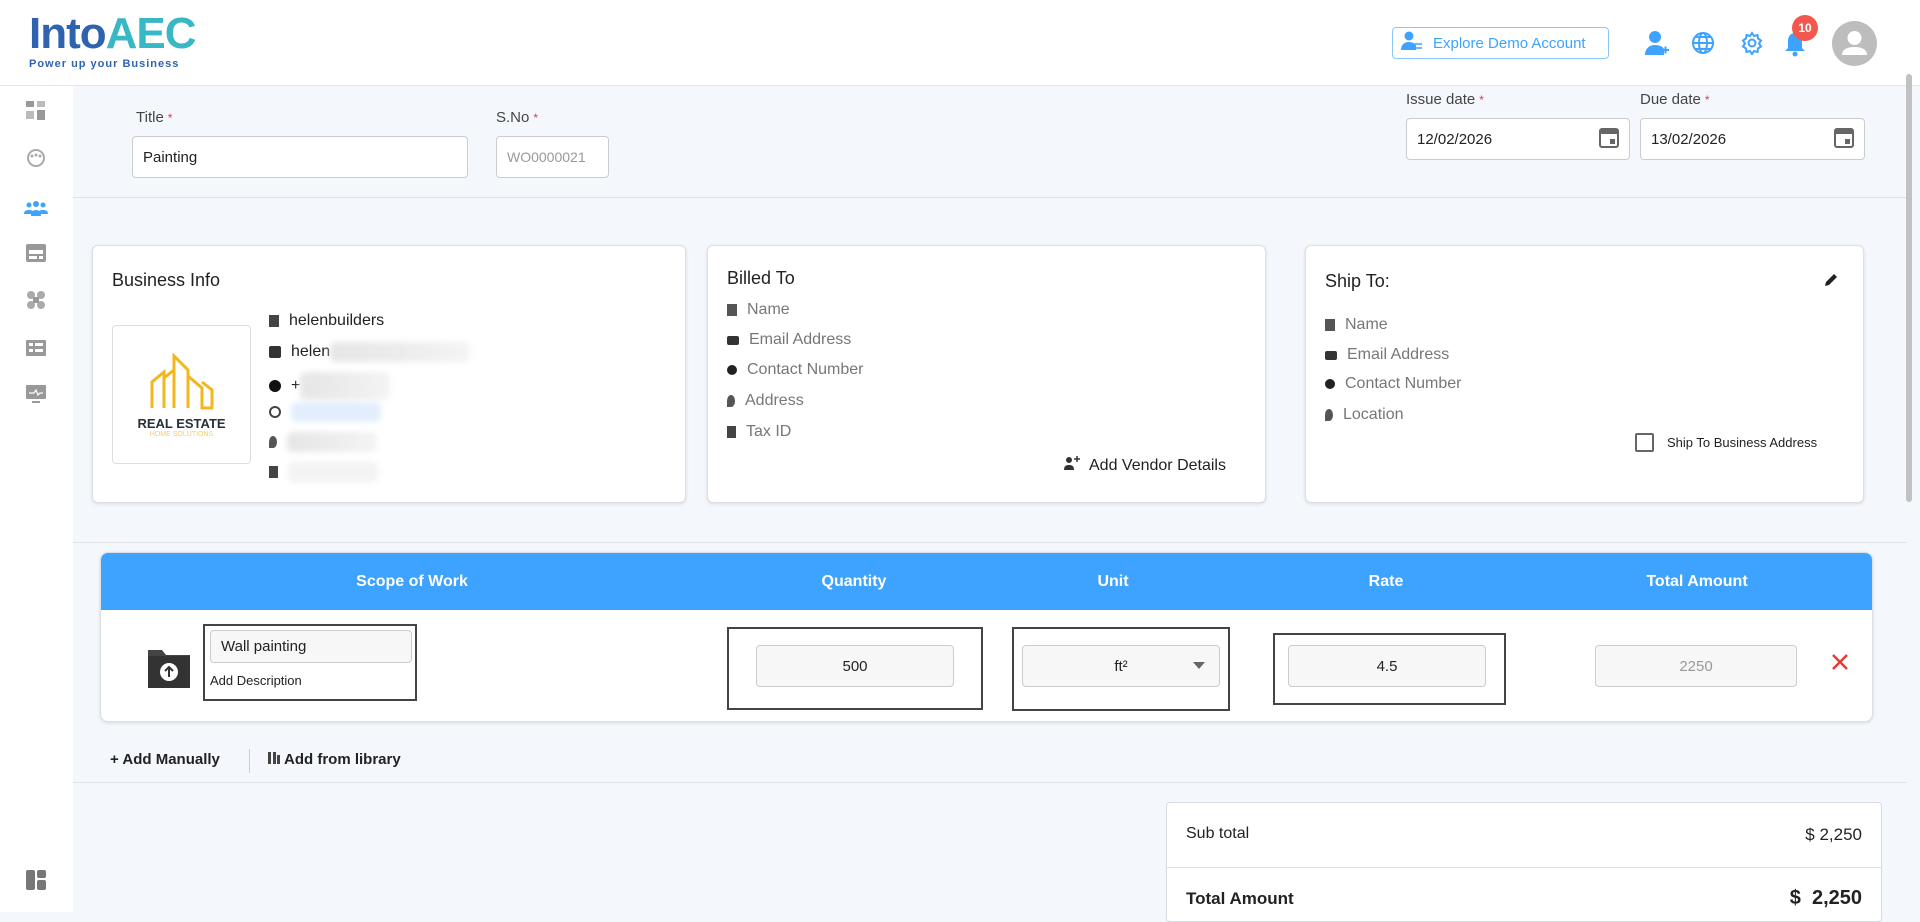  I want to click on totals-summary: Sub total $ 2,250 Total Amount $ 2,250, so click(1524, 862).